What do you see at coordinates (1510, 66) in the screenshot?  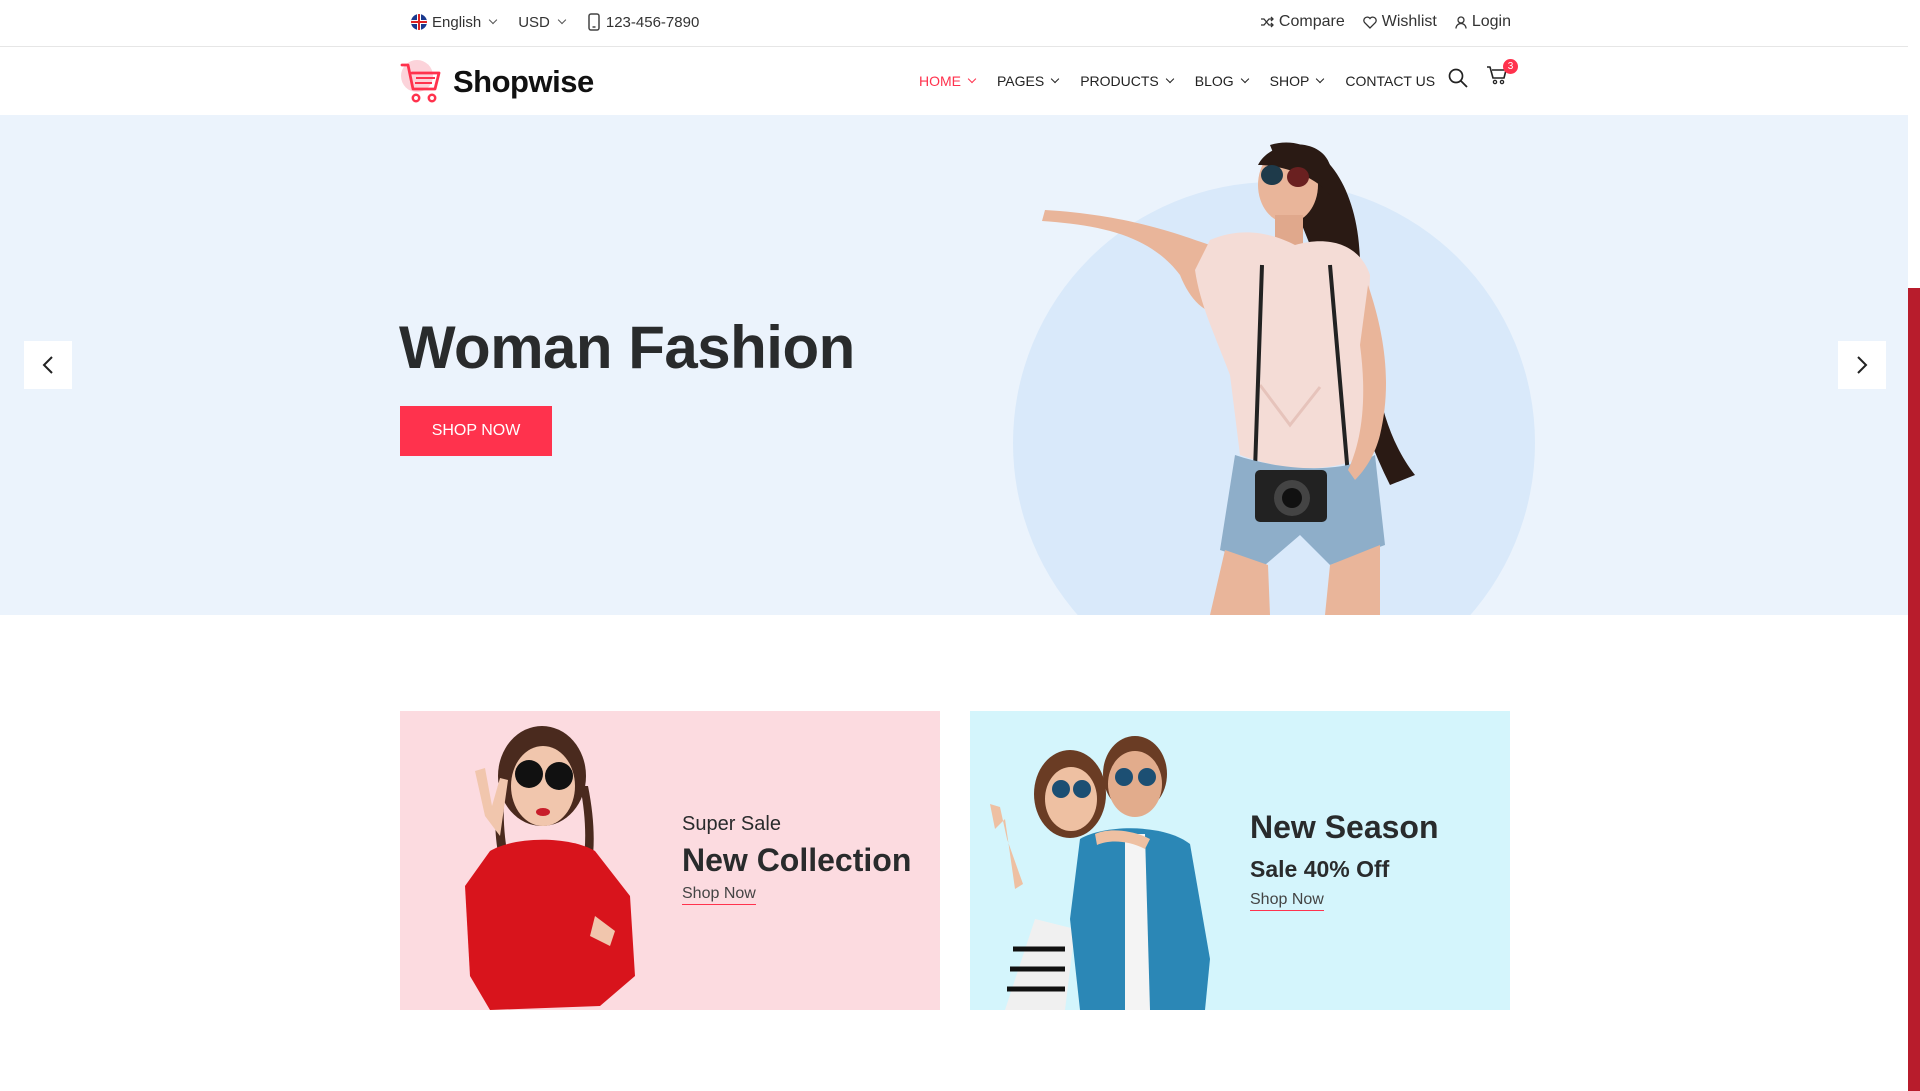 I see `cart-count-badge: 3` at bounding box center [1510, 66].